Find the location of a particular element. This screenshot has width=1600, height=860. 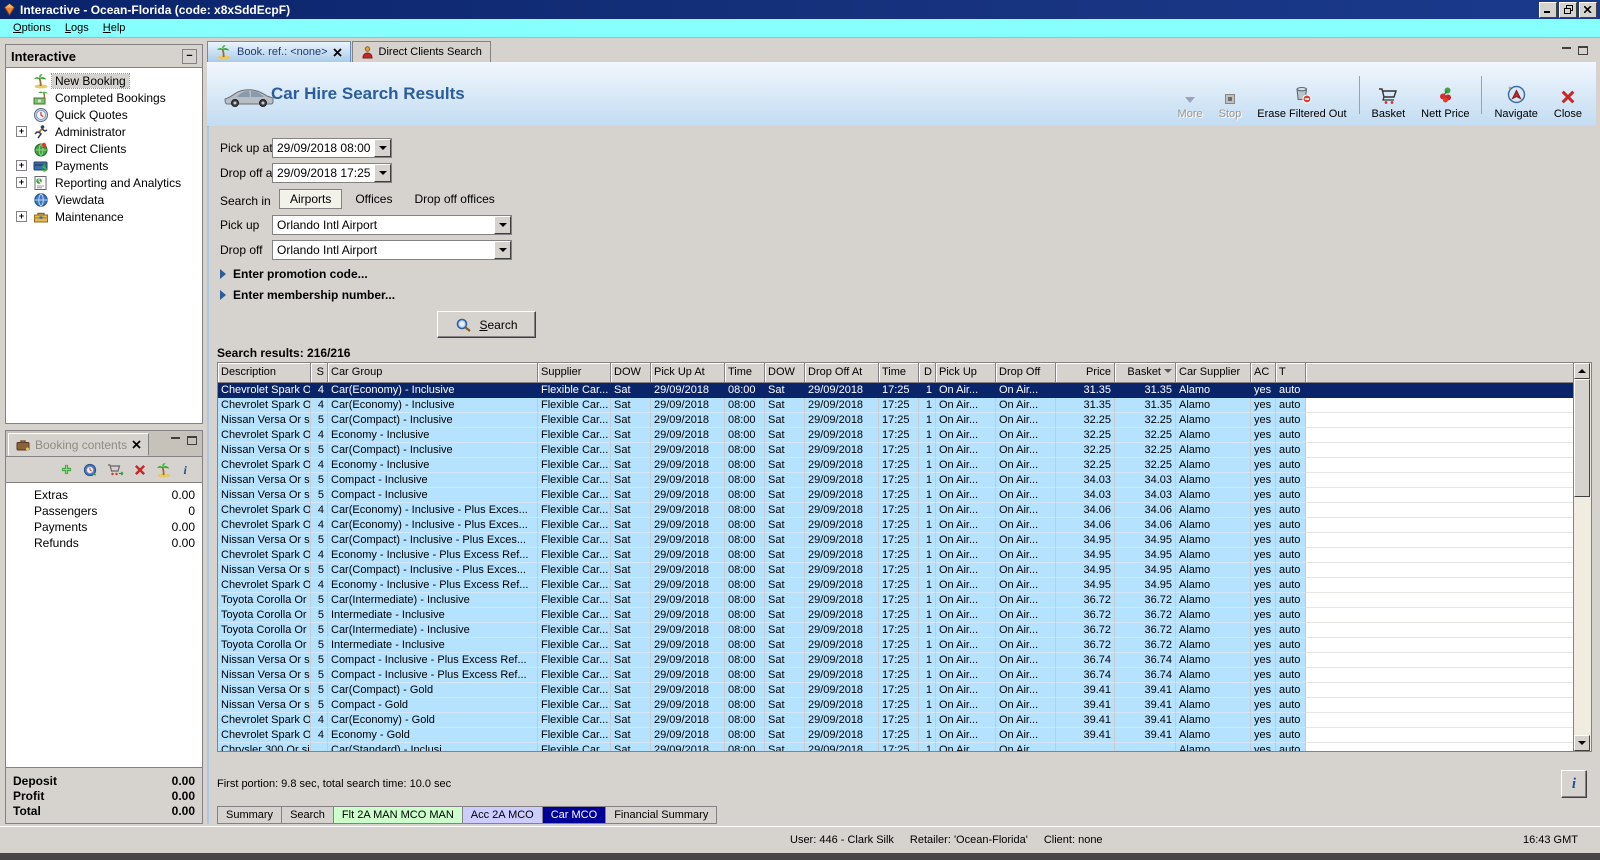

column-header-time1: Time is located at coordinates (745, 373).